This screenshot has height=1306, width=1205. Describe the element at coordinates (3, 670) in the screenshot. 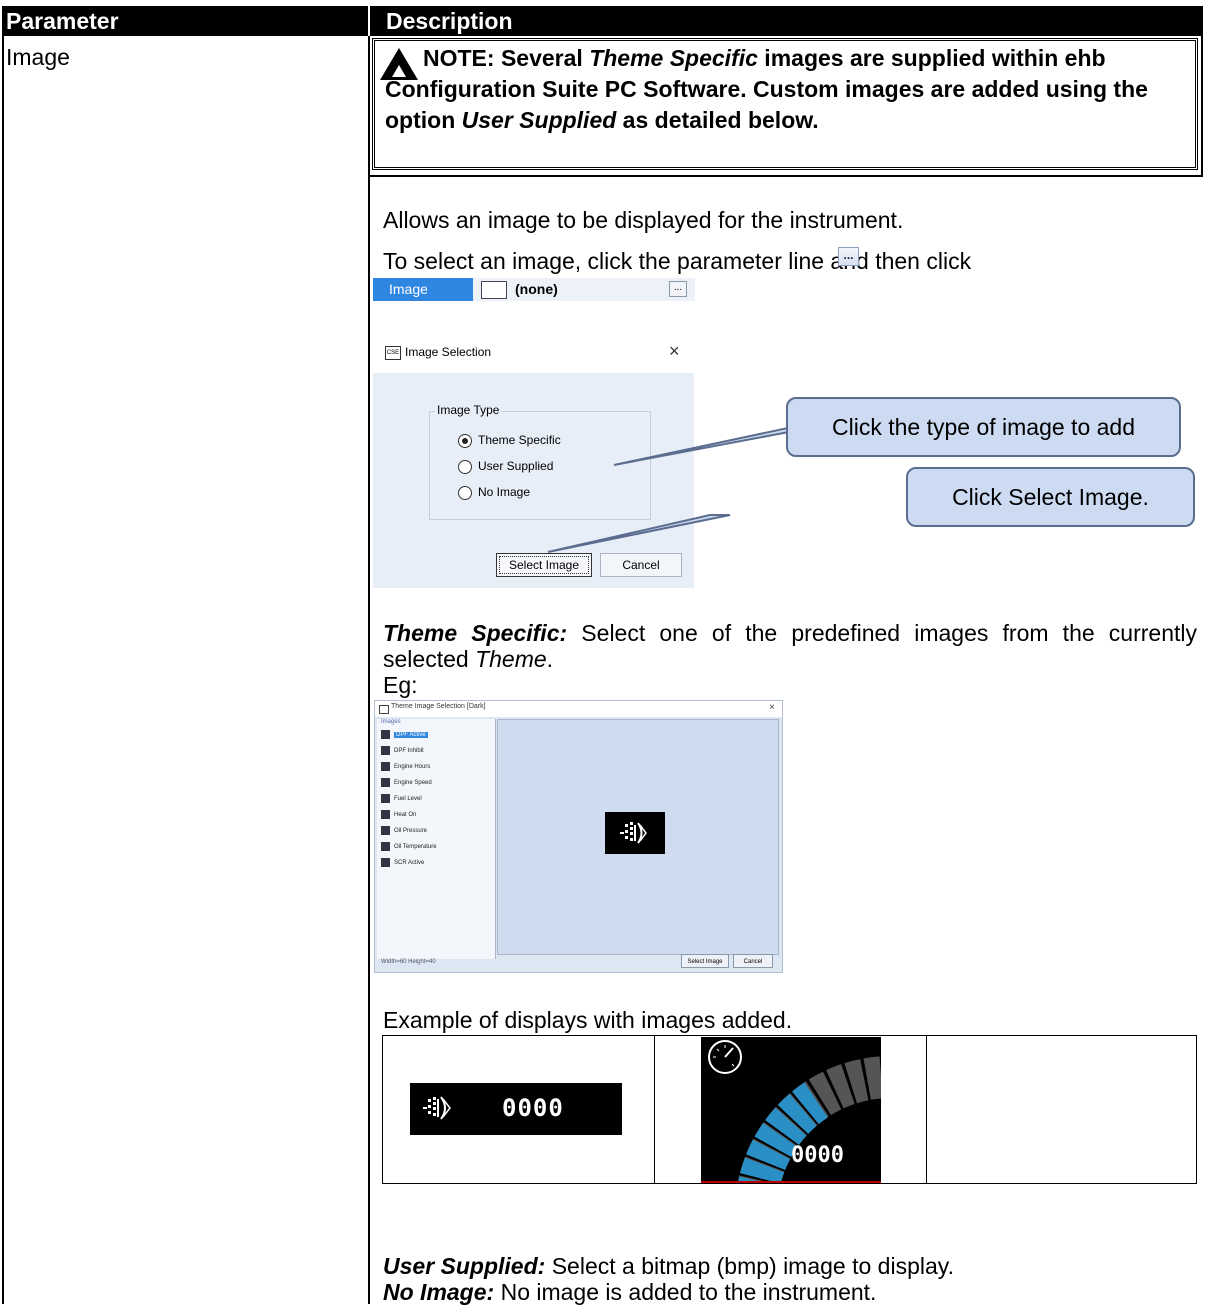

I see `table-left-border` at that location.